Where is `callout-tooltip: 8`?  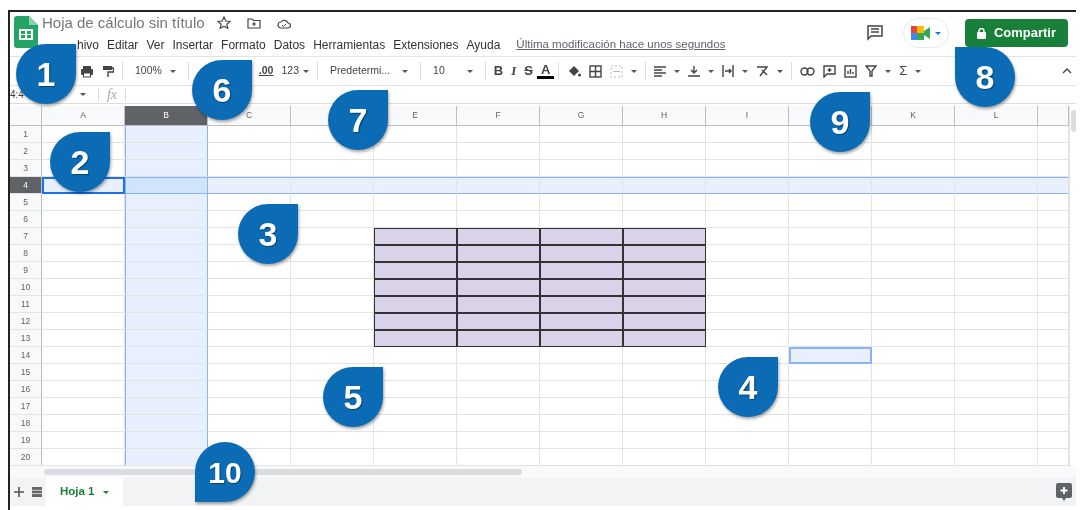 callout-tooltip: 8 is located at coordinates (985, 77).